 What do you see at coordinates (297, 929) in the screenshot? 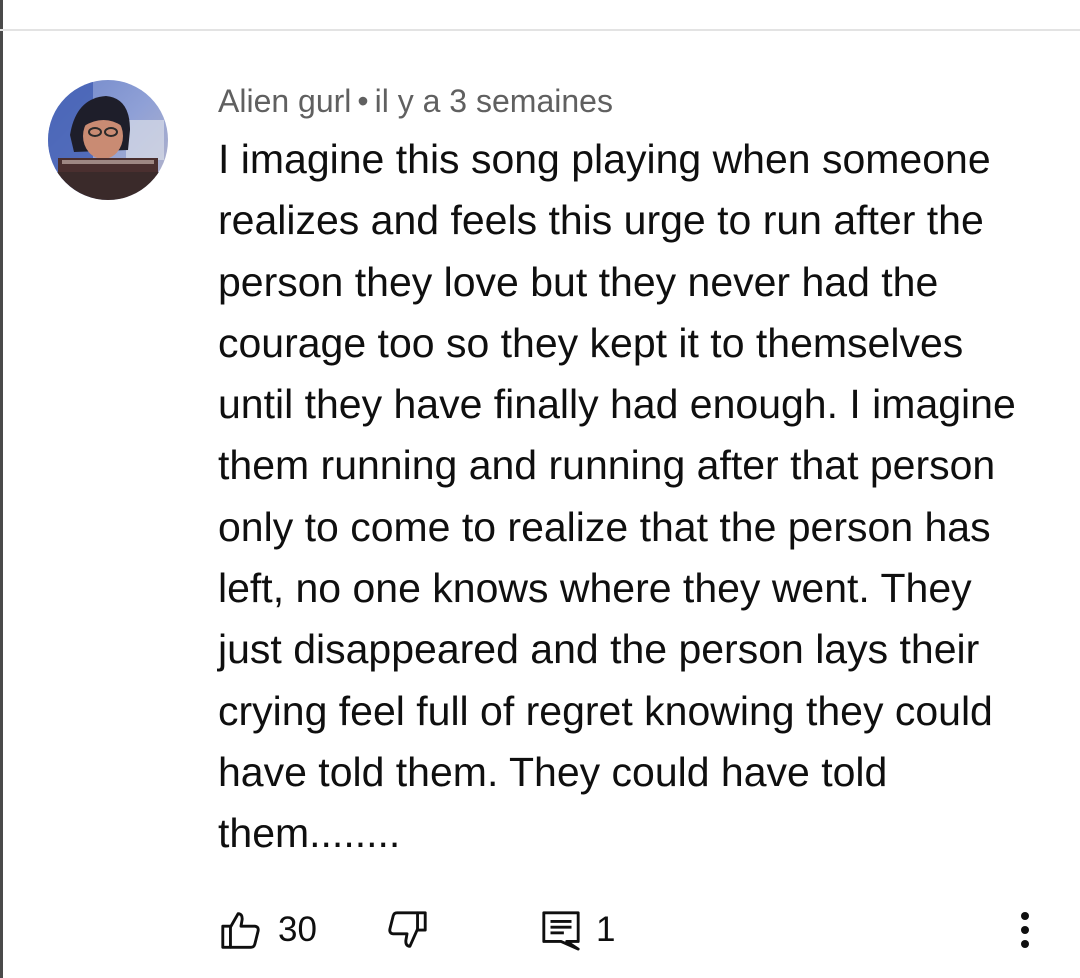
I see `like-count: 30` at bounding box center [297, 929].